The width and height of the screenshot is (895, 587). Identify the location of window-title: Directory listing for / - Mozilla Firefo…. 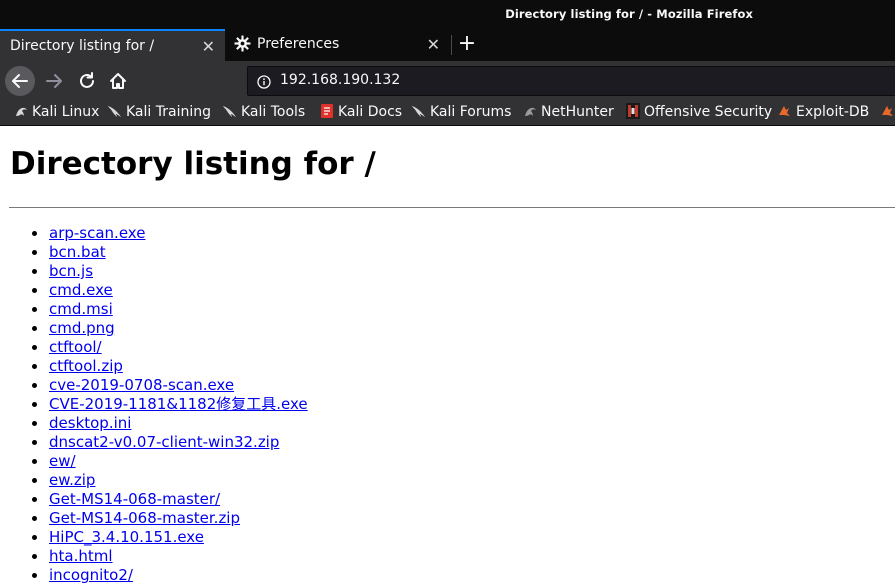
(629, 14).